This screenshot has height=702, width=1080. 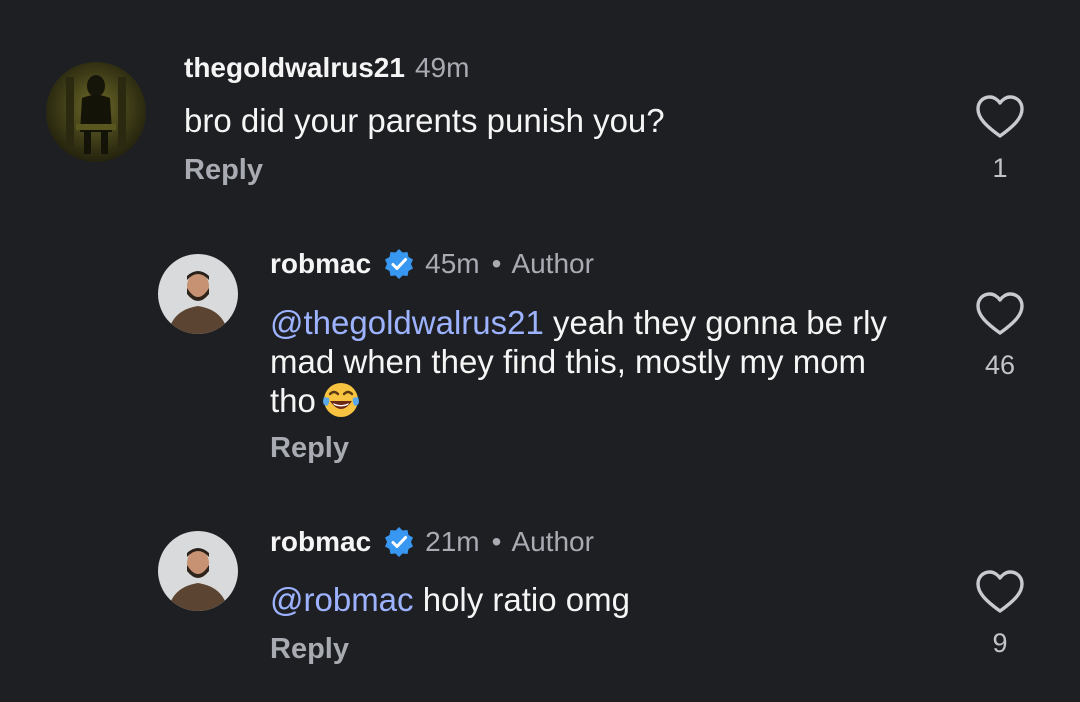 What do you see at coordinates (342, 599) in the screenshot?
I see `mention-link: @robmac` at bounding box center [342, 599].